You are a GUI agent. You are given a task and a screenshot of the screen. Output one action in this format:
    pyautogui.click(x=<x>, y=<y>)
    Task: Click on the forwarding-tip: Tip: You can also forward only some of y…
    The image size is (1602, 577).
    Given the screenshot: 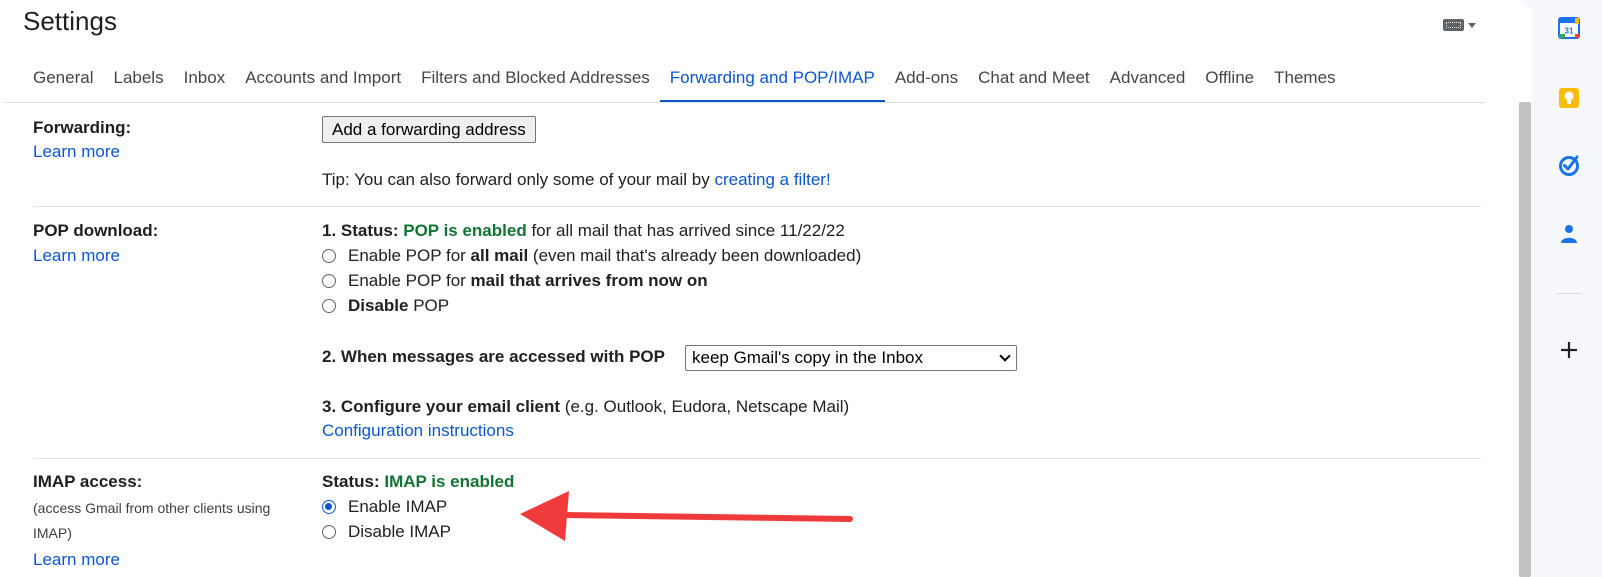 What is the action you would take?
    pyautogui.click(x=576, y=180)
    